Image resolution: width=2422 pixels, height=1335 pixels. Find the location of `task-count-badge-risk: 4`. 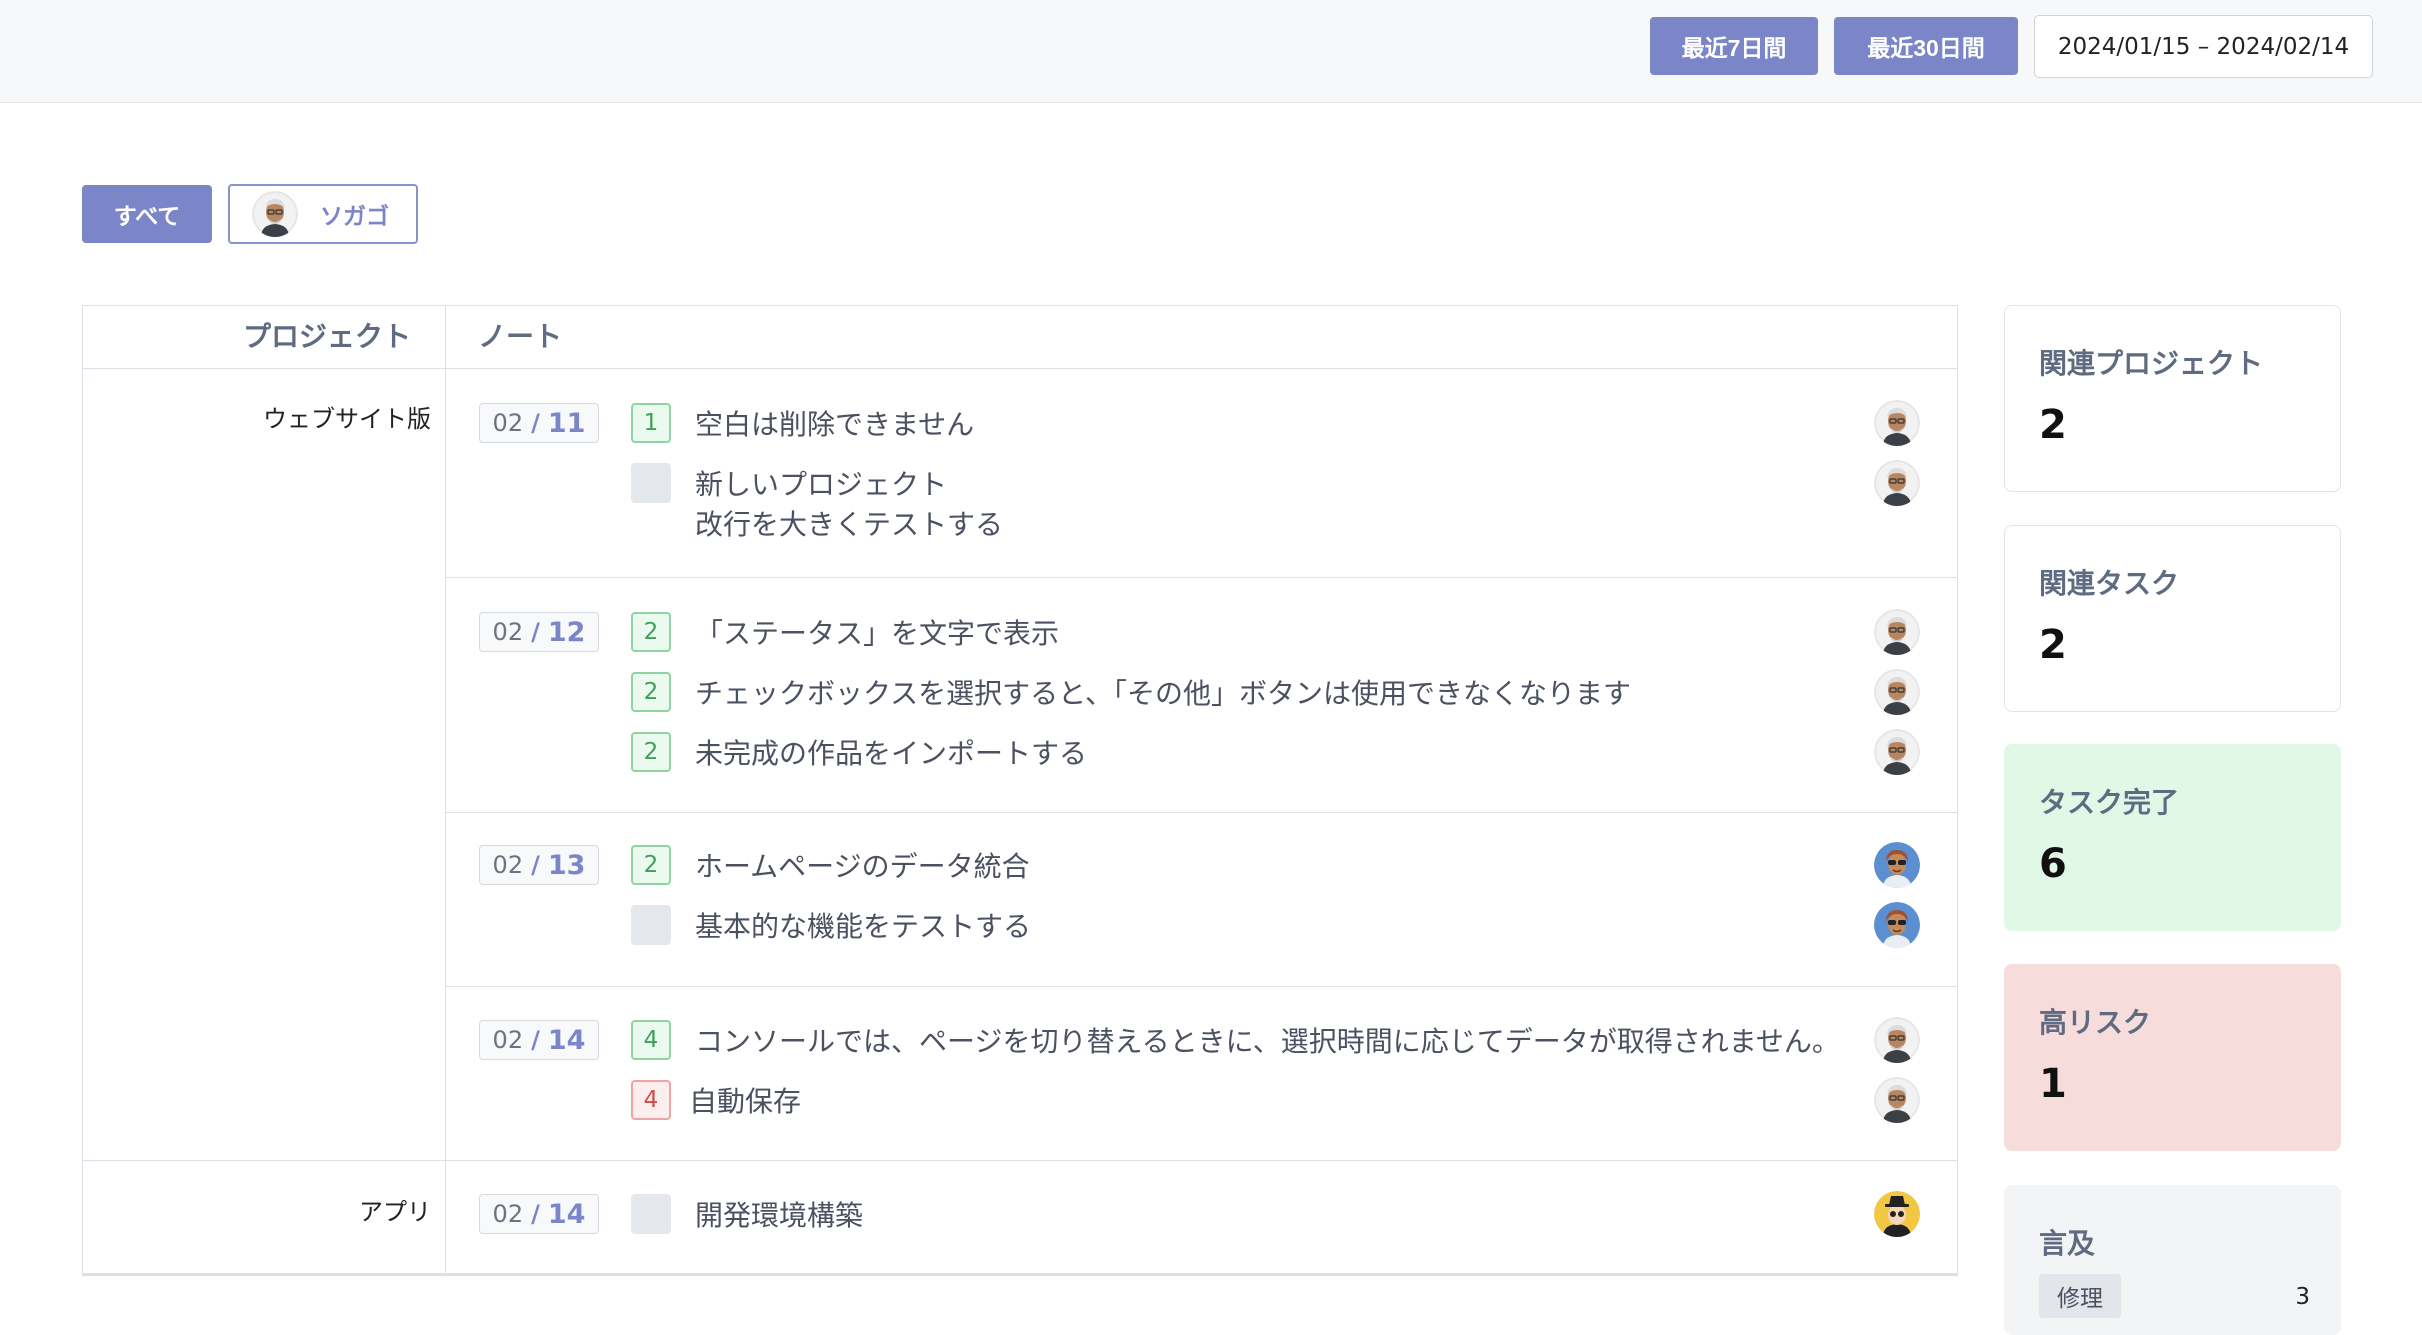

task-count-badge-risk: 4 is located at coordinates (651, 1100).